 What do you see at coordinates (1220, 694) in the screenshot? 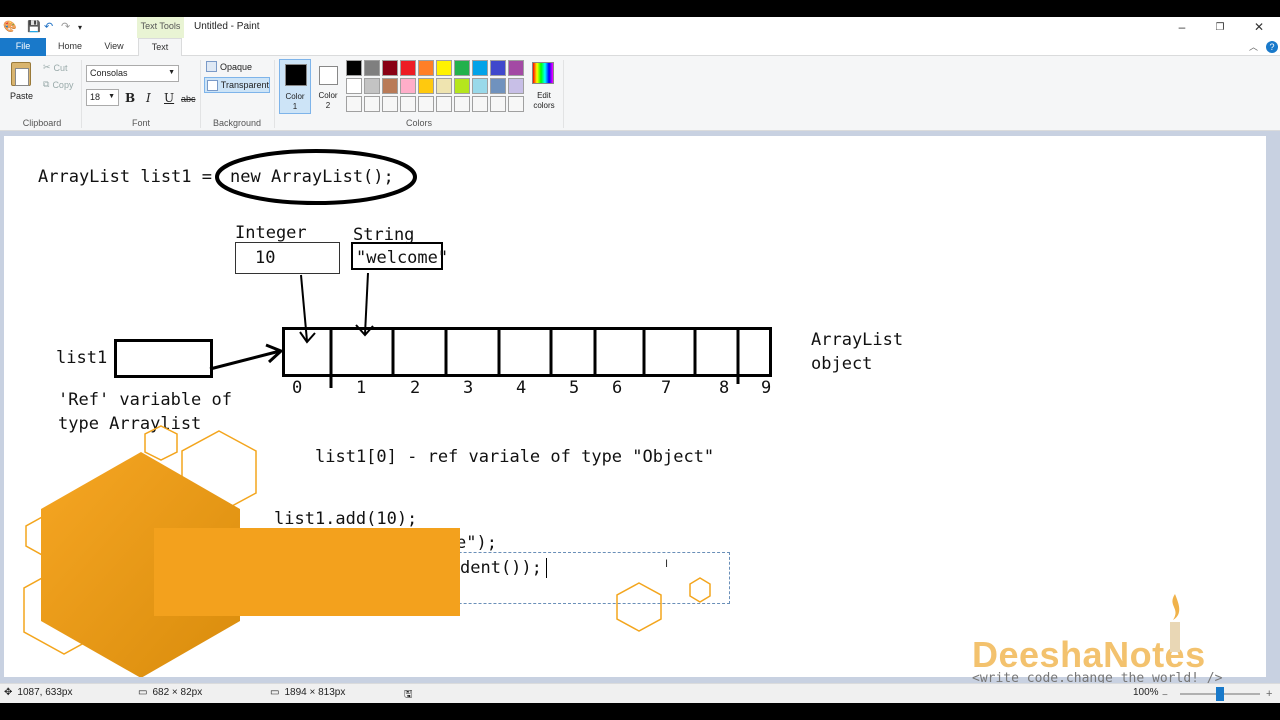
I see `zoom-slider-thumb` at bounding box center [1220, 694].